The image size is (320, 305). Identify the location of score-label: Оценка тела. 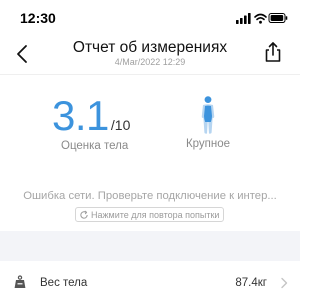
(95, 146).